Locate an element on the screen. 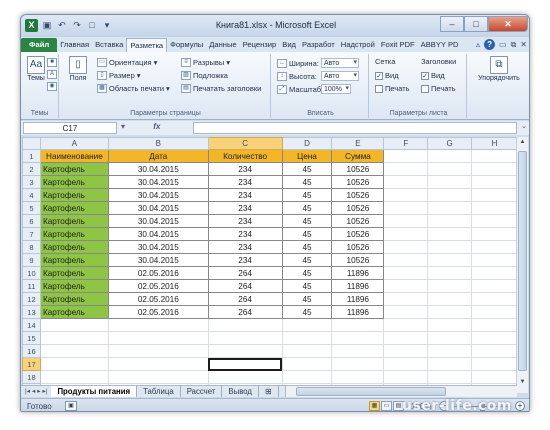 This screenshot has width=550, height=430. row-header: 9 is located at coordinates (31, 260).